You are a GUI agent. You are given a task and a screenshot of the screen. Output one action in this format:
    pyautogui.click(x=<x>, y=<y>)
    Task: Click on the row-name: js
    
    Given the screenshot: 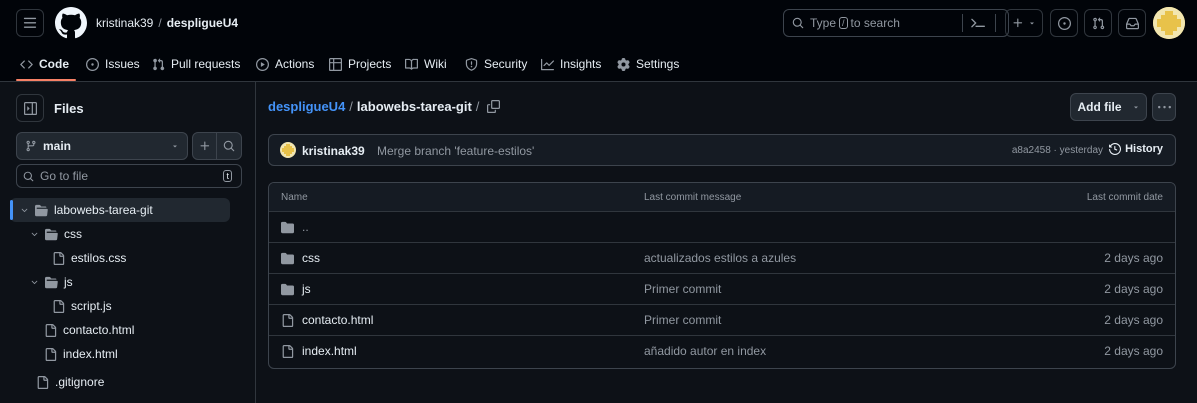 What is the action you would take?
    pyautogui.click(x=306, y=289)
    